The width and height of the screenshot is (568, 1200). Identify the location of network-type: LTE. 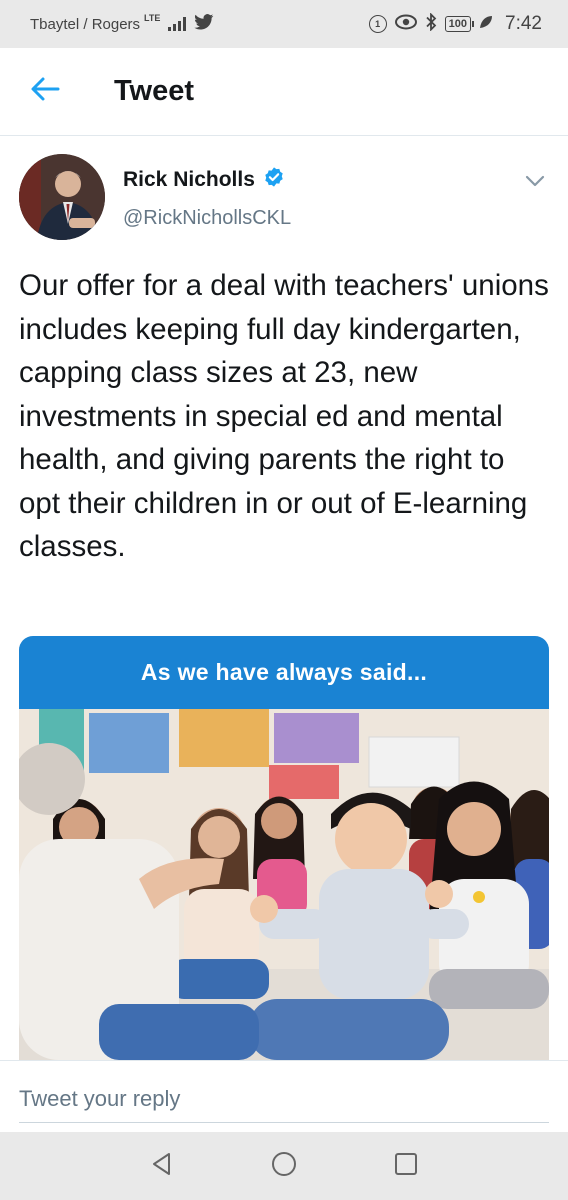
(152, 18).